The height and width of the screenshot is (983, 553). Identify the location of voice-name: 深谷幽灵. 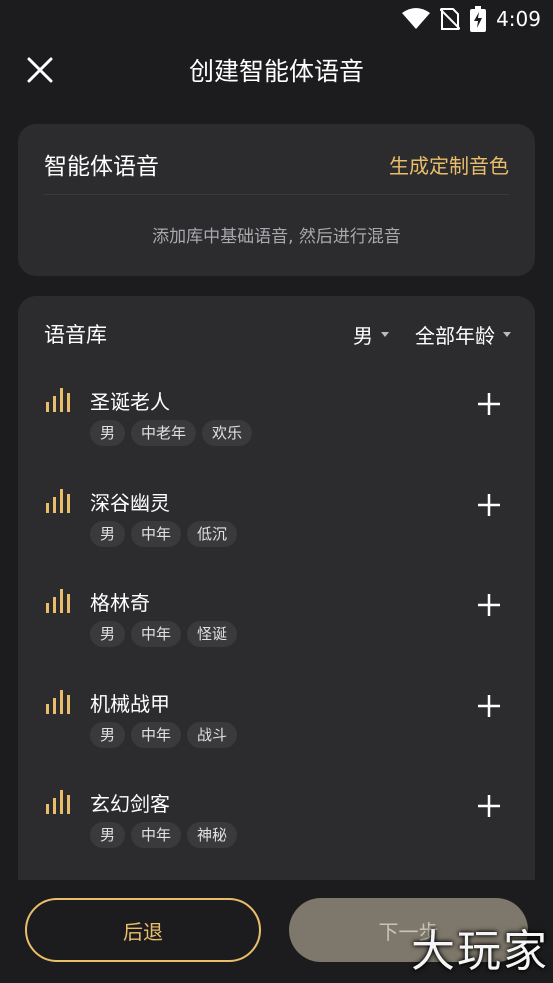
(130, 502).